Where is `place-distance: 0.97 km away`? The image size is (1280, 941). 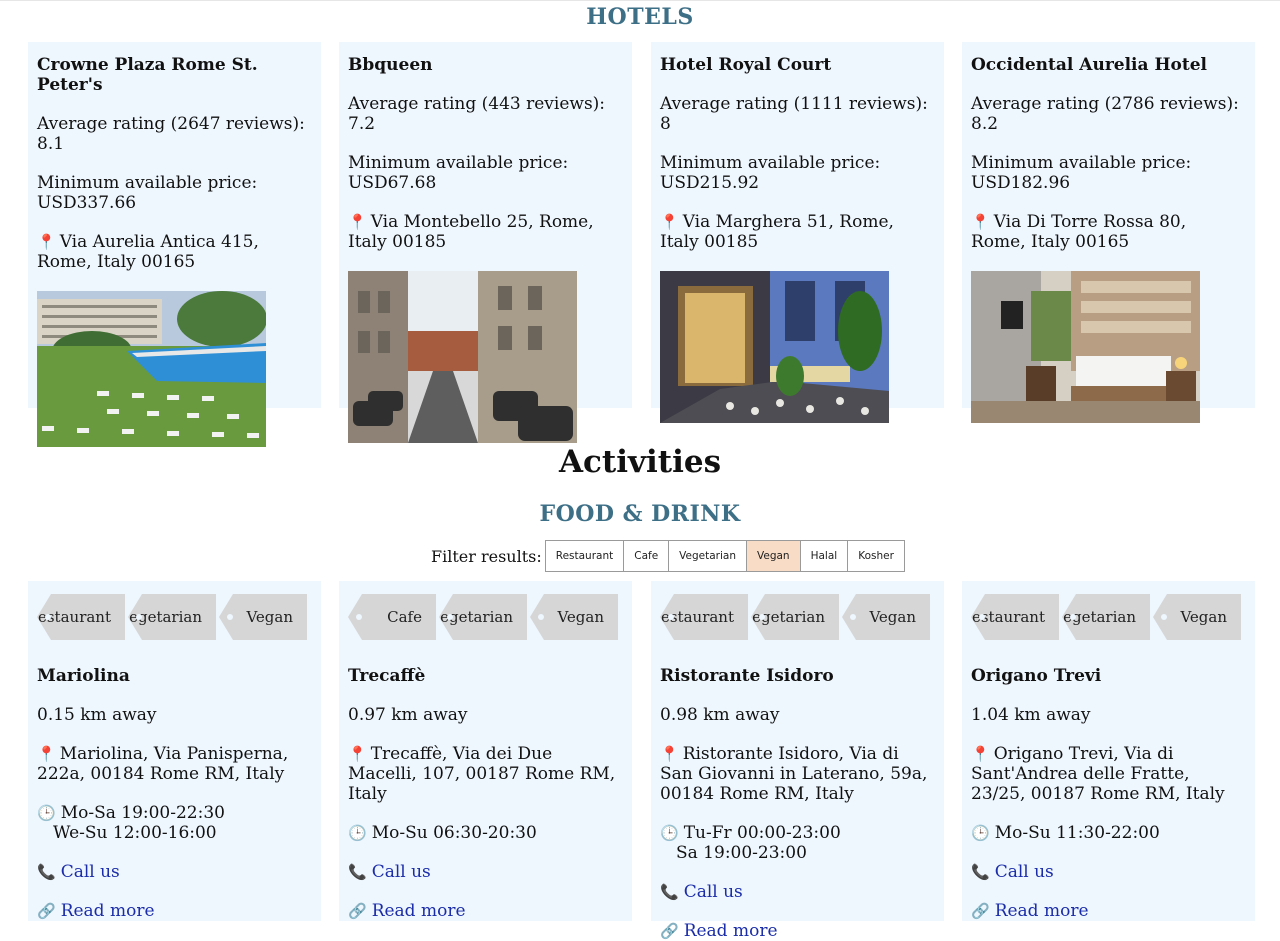
place-distance: 0.97 km away is located at coordinates (408, 715).